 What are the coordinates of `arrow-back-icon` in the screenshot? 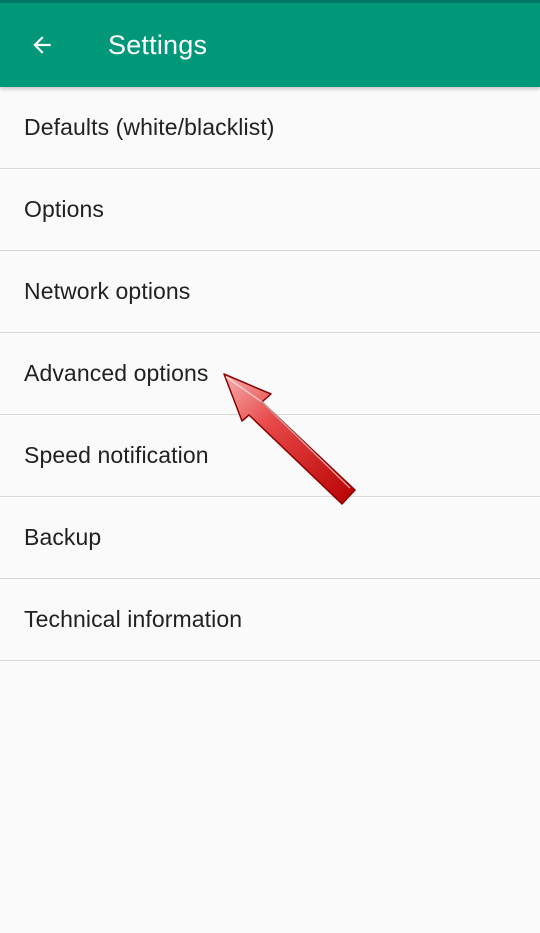 It's located at (42, 45).